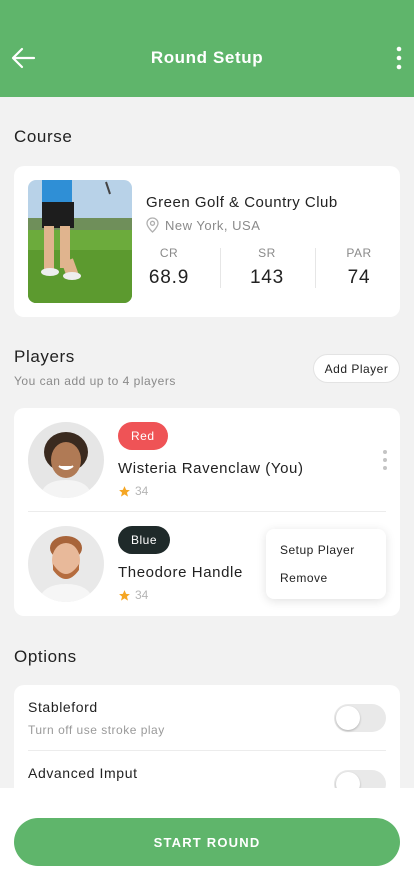  What do you see at coordinates (356, 368) in the screenshot?
I see `add-player-button: Add Player` at bounding box center [356, 368].